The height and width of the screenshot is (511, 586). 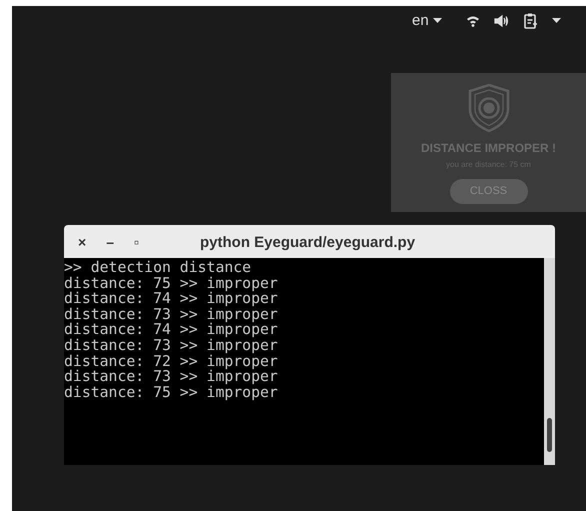 I want to click on minimize-button: –, so click(x=110, y=241).